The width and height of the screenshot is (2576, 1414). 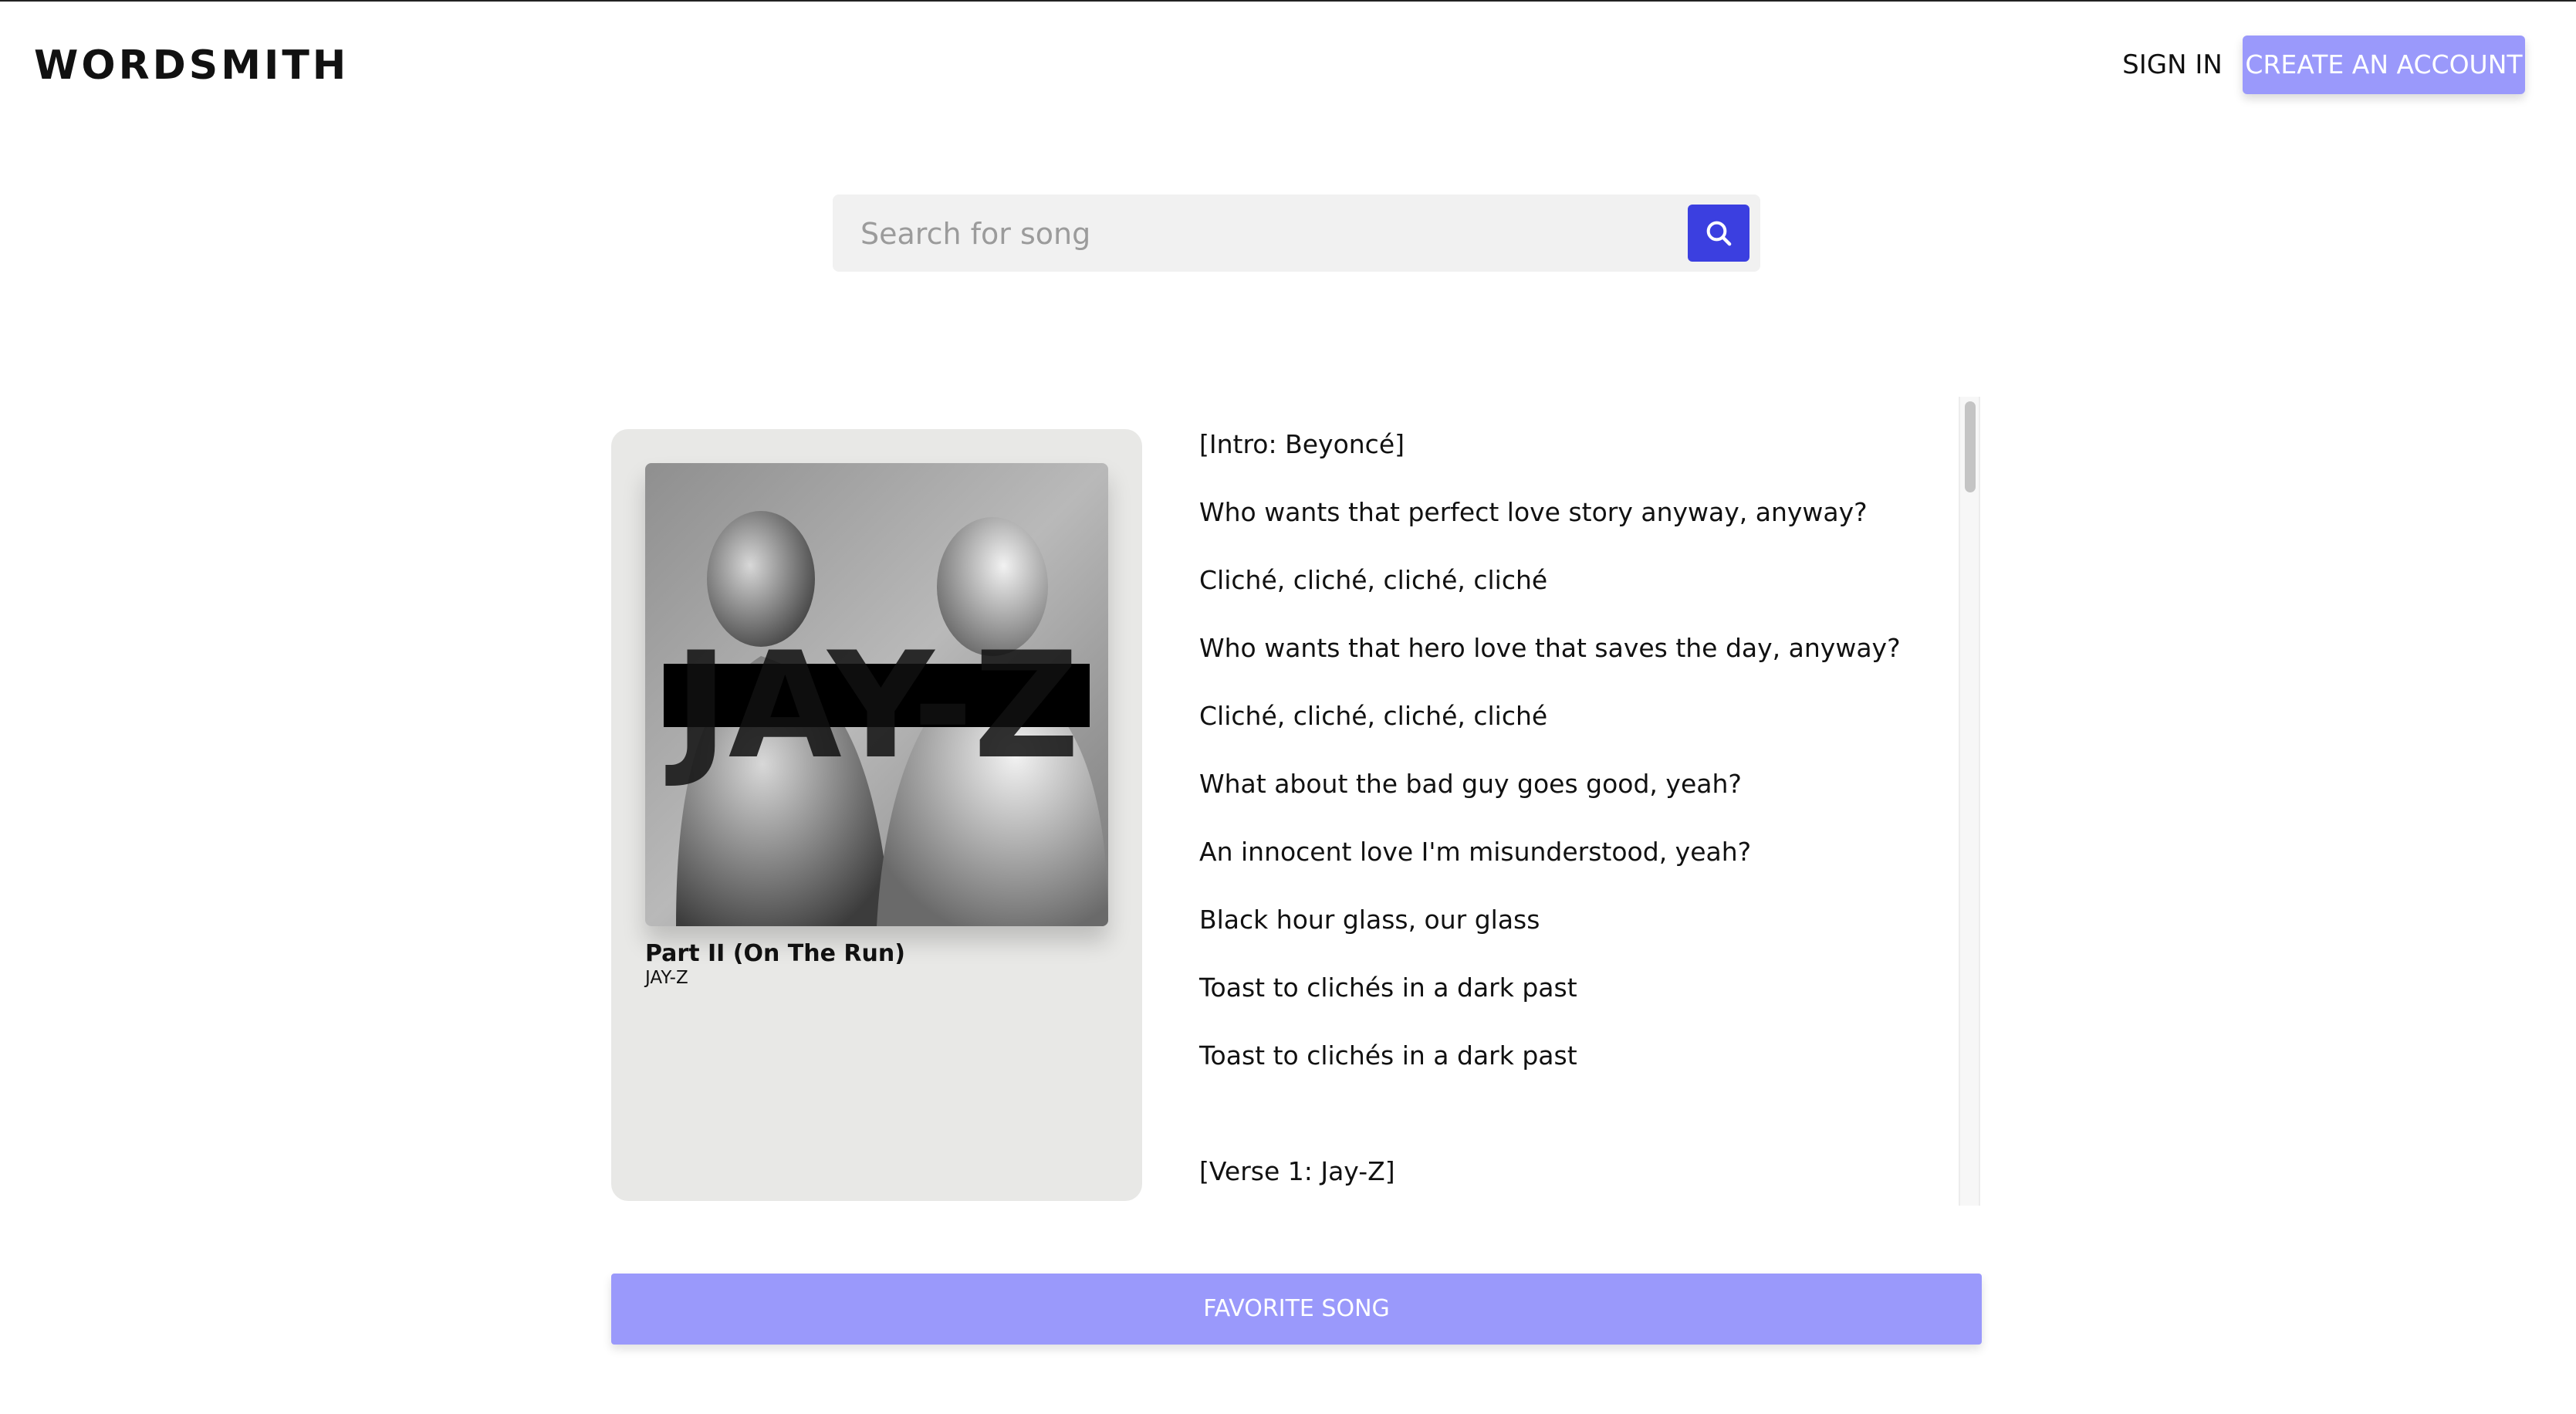 I want to click on search-input, so click(x=1262, y=234).